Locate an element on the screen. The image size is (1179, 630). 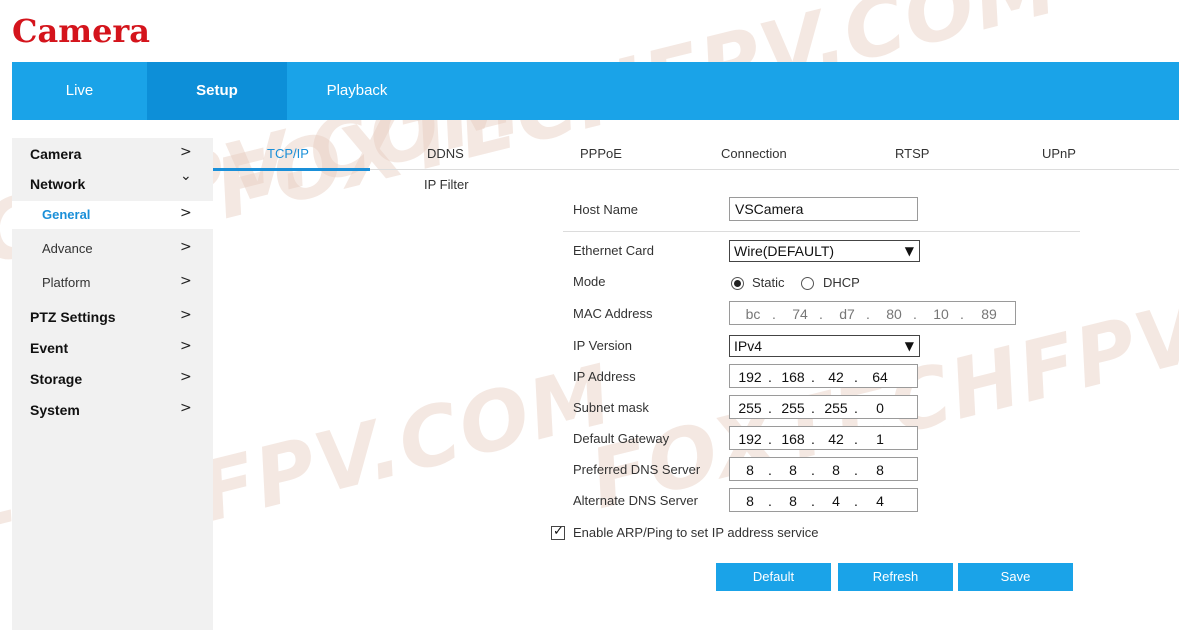
subtab-tcp-ip: TCP/IP is located at coordinates (288, 153).